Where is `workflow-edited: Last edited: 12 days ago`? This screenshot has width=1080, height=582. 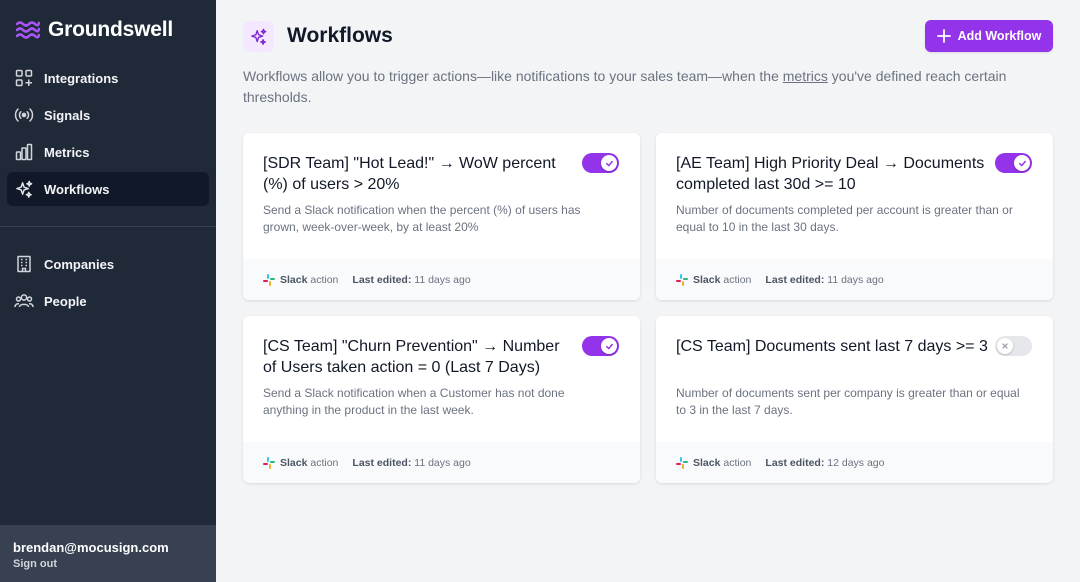 workflow-edited: Last edited: 12 days ago is located at coordinates (824, 463).